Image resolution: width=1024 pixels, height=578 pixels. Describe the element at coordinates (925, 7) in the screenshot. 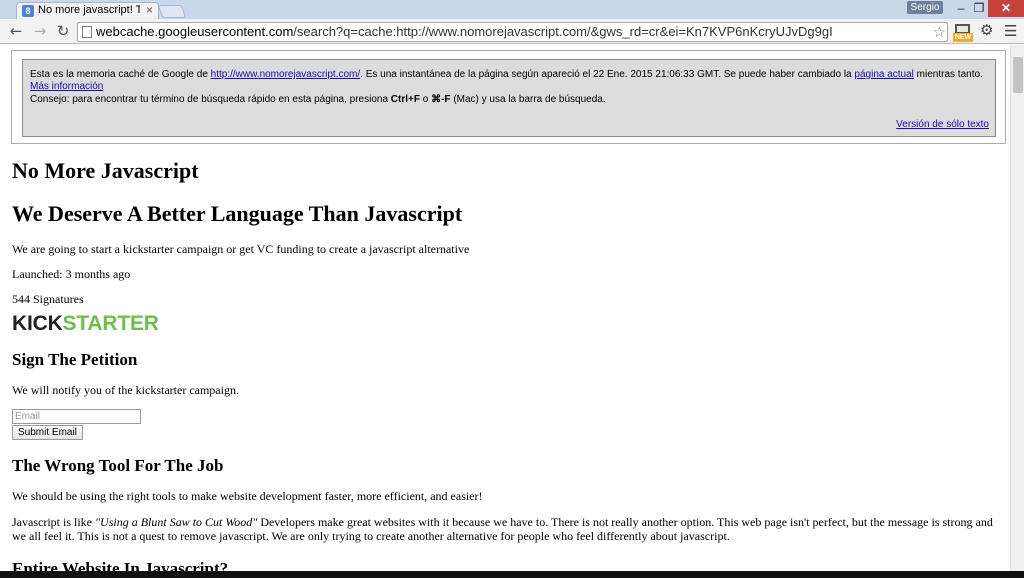

I see `profile-button: Sergio` at that location.